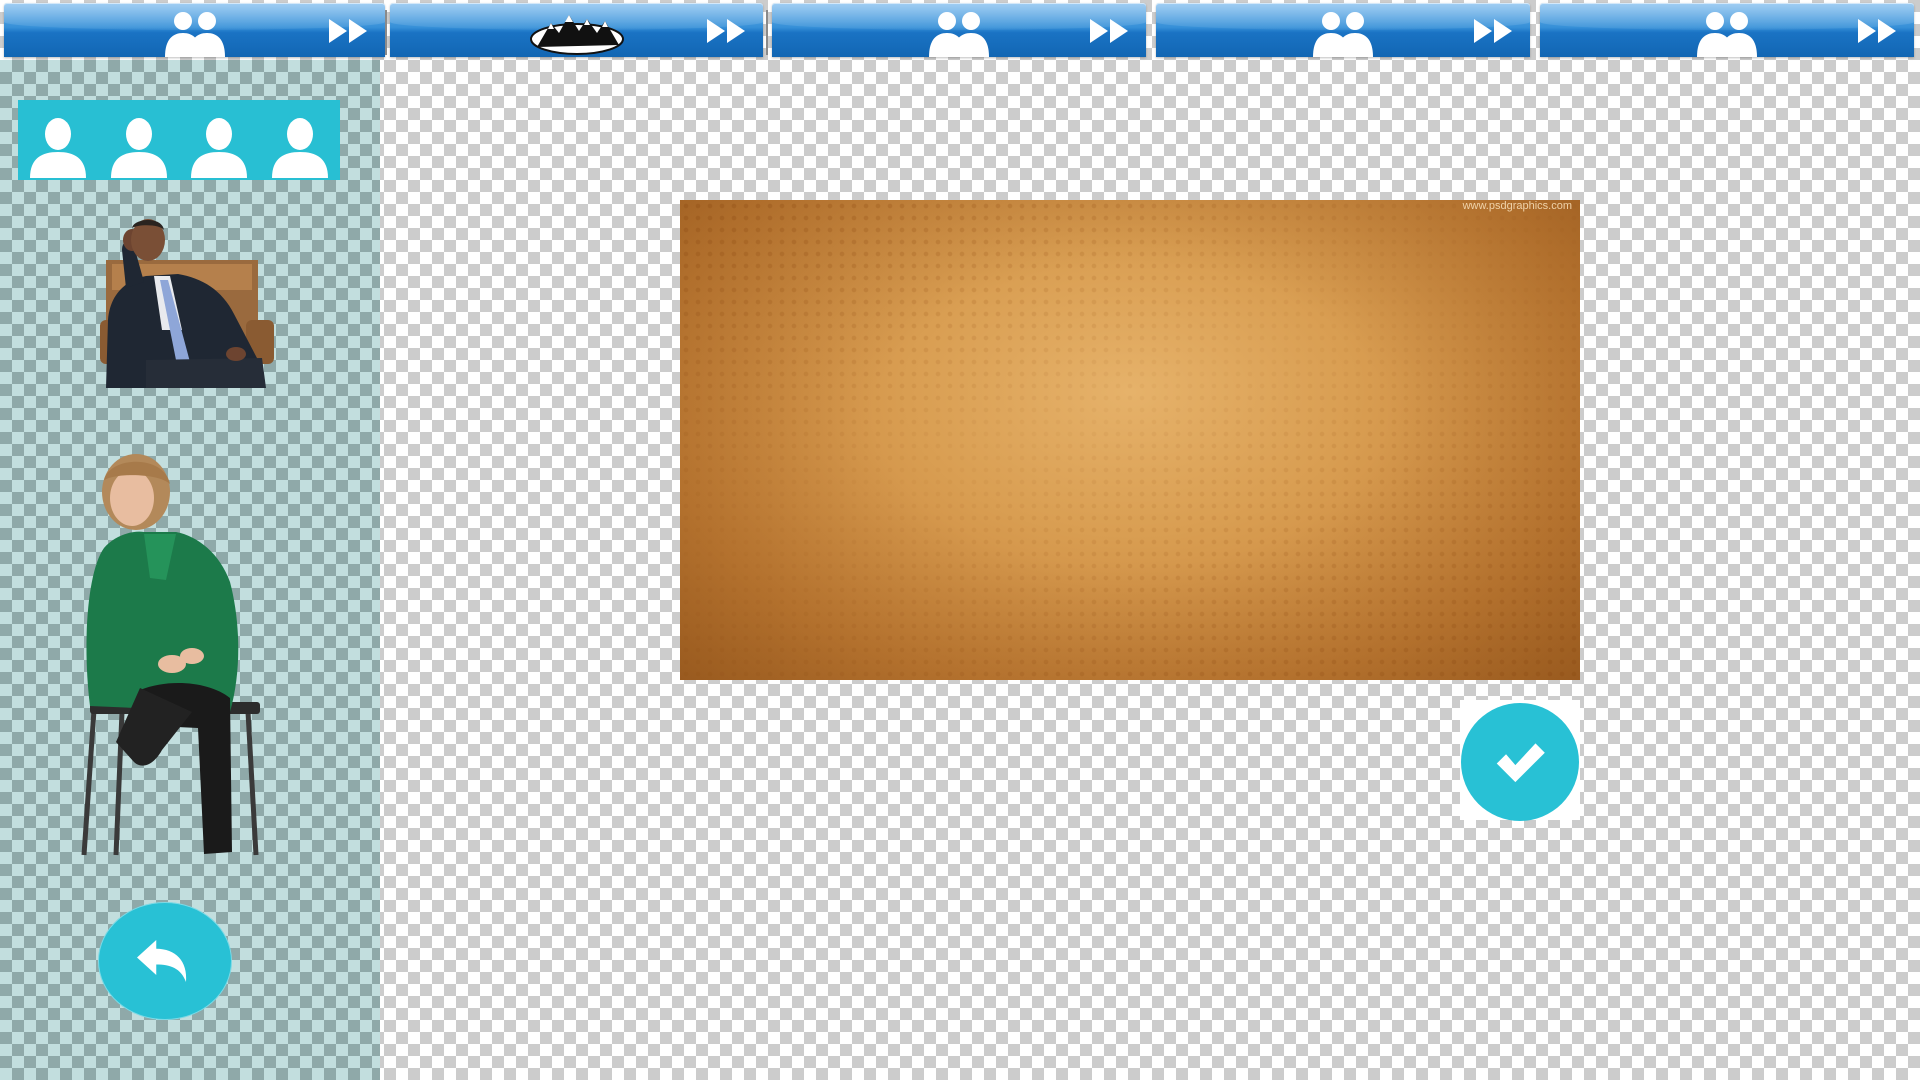 The width and height of the screenshot is (1920, 1080). I want to click on character-seated-woman, so click(180, 655).